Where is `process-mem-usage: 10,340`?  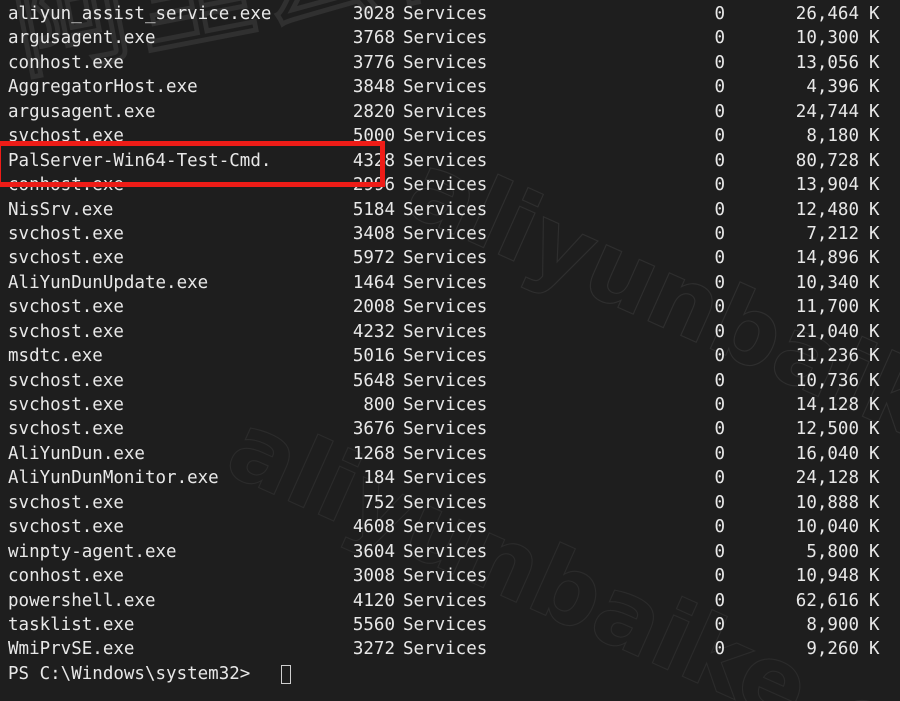 process-mem-usage: 10,340 is located at coordinates (827, 282).